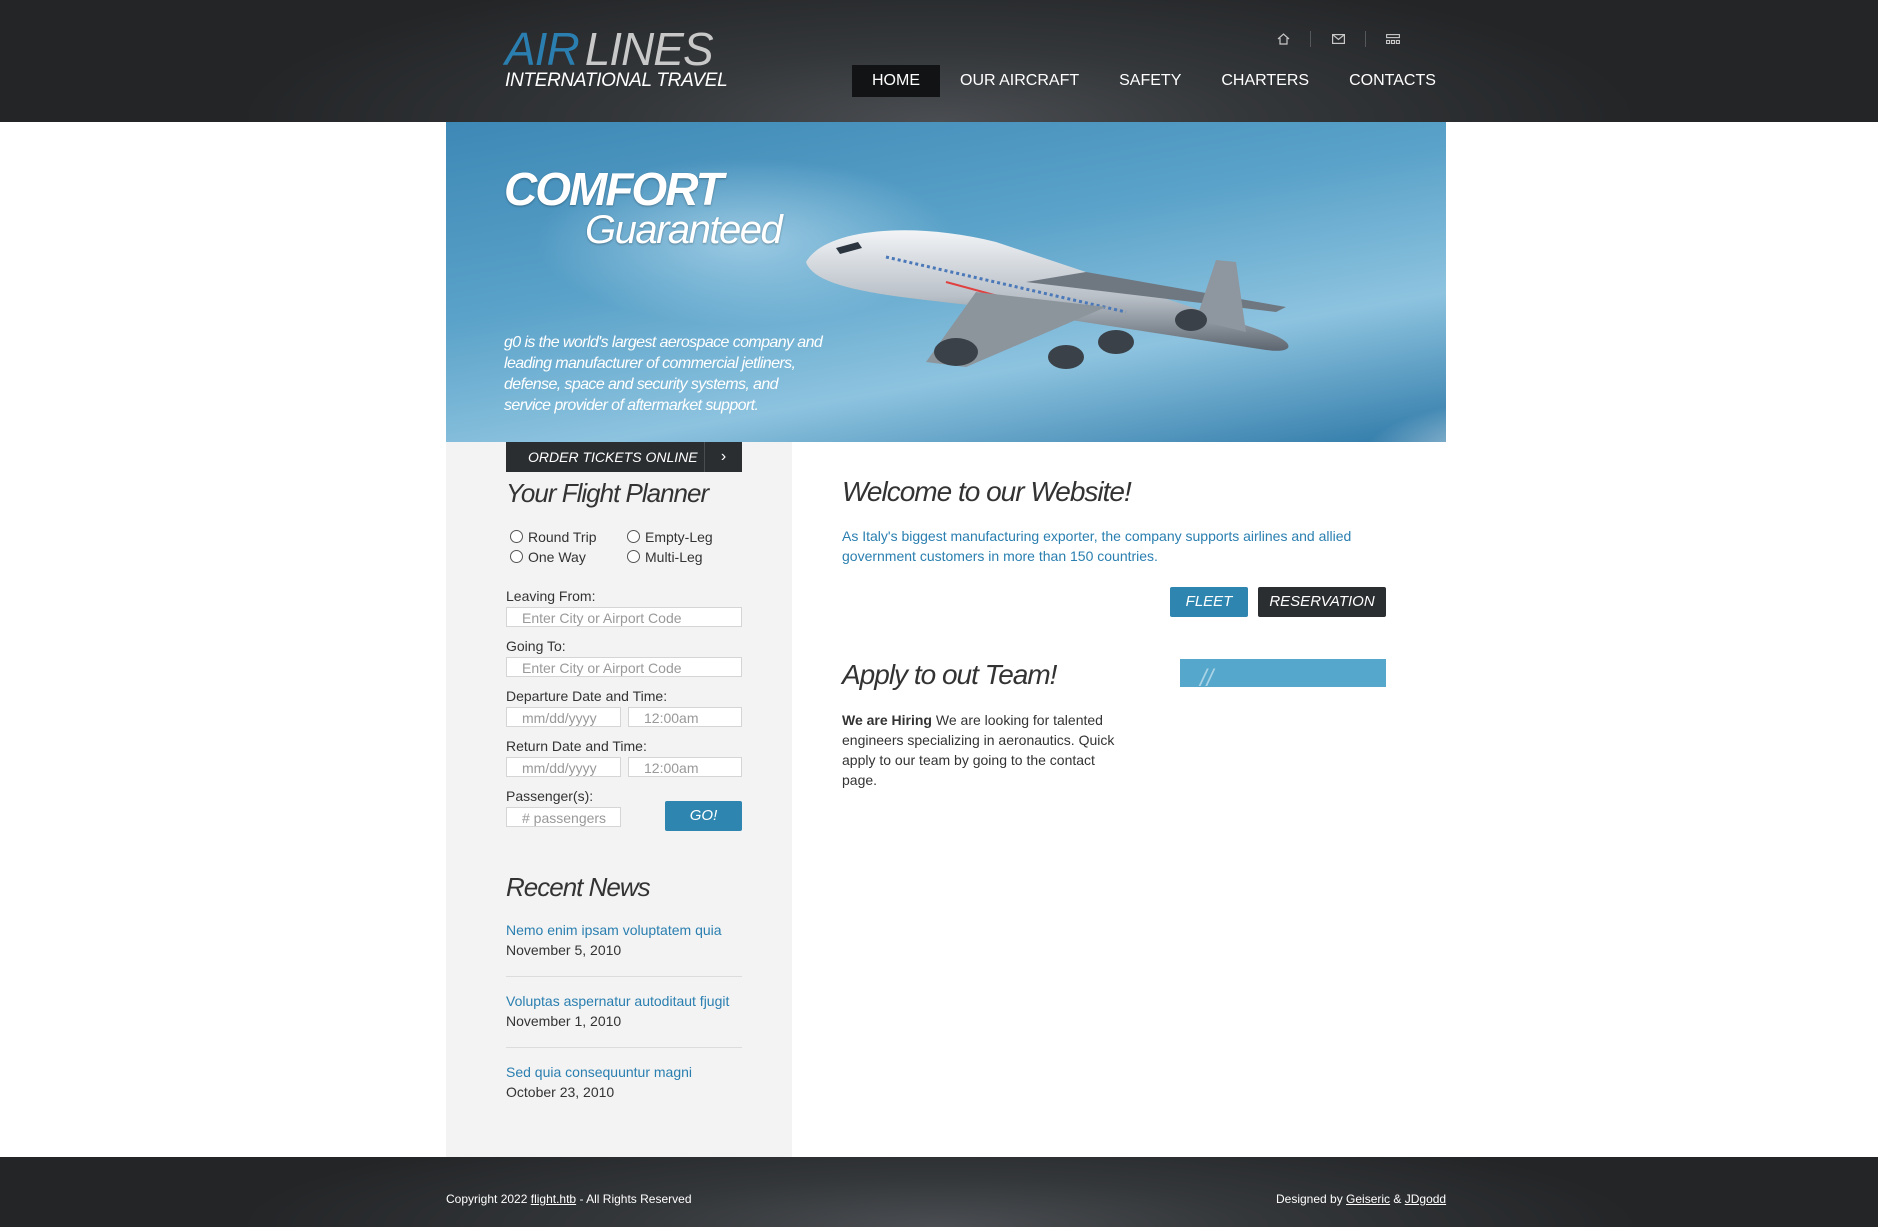  What do you see at coordinates (613, 457) in the screenshot?
I see `order-tickets-label: ORDER TICKETS ONLINE` at bounding box center [613, 457].